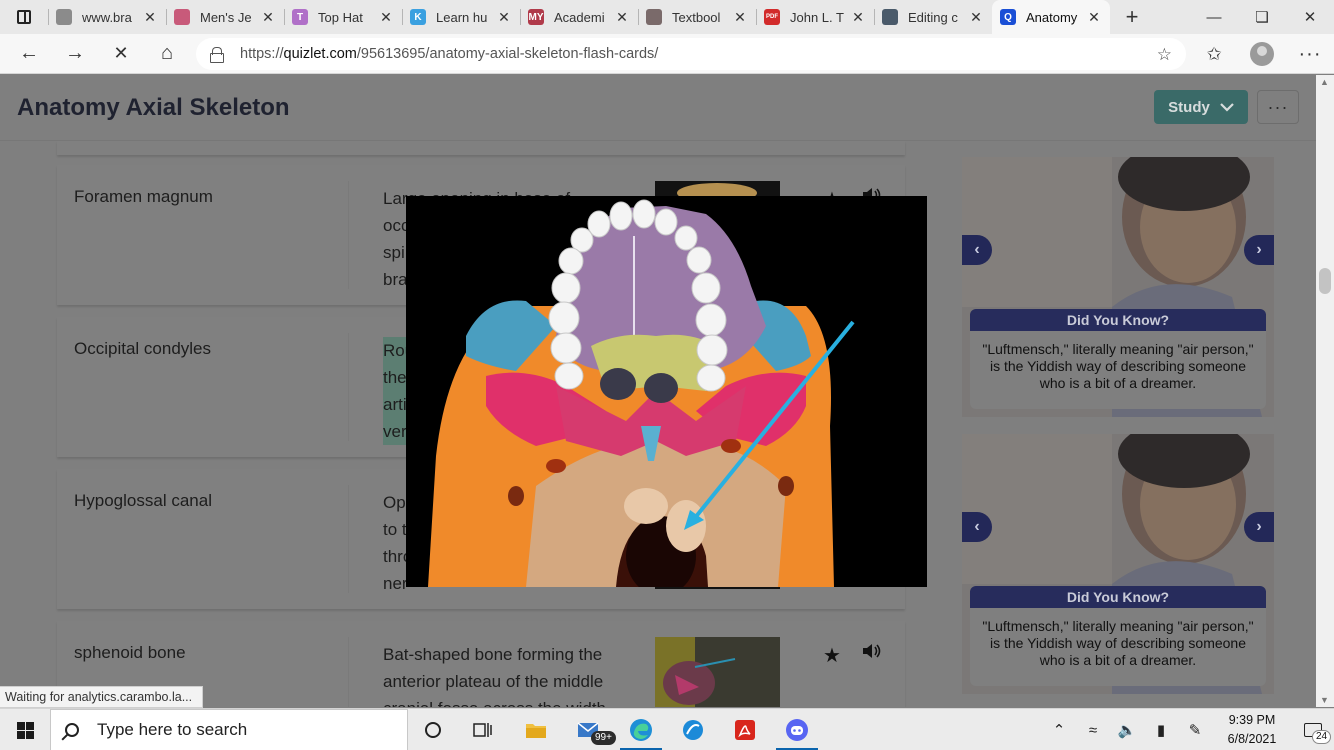 The image size is (1334, 750). What do you see at coordinates (1252, 720) in the screenshot?
I see `clock-time: 9:39 PM` at bounding box center [1252, 720].